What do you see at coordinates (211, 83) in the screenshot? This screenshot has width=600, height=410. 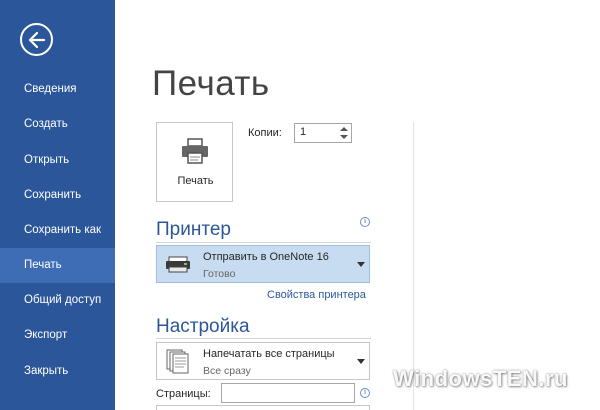 I see `page-title: Печать` at bounding box center [211, 83].